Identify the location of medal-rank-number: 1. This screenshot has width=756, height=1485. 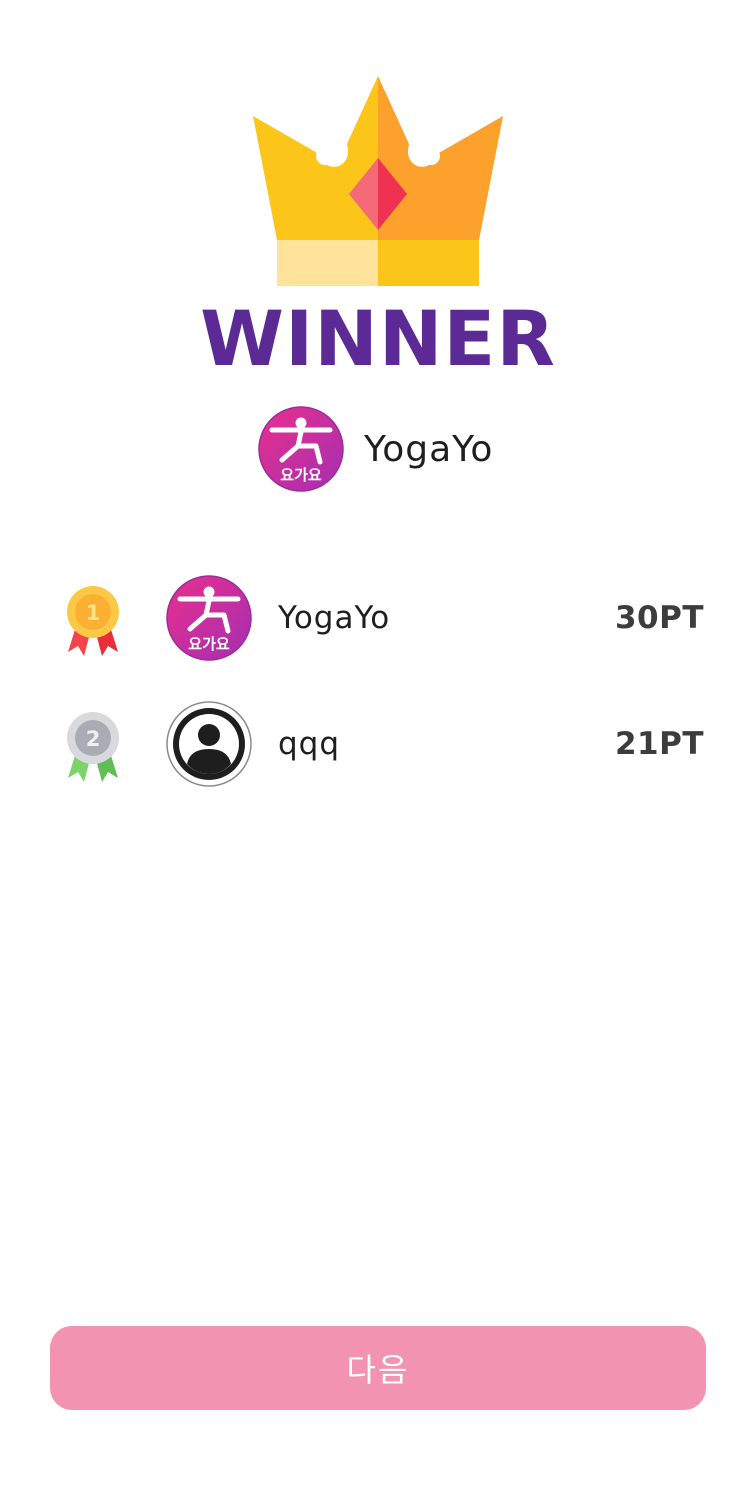
(93, 613).